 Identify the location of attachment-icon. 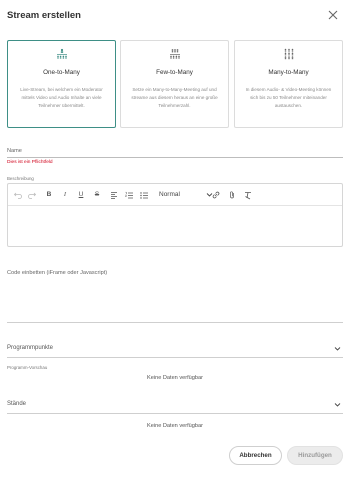
(232, 195).